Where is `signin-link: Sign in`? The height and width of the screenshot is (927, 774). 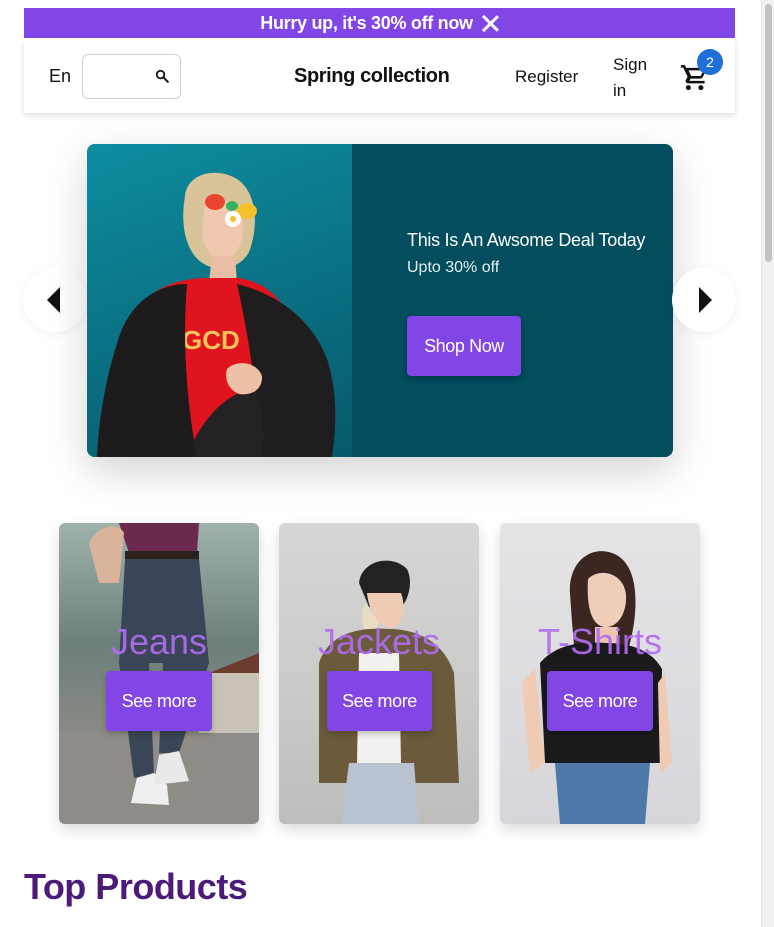
signin-link: Sign in is located at coordinates (634, 78).